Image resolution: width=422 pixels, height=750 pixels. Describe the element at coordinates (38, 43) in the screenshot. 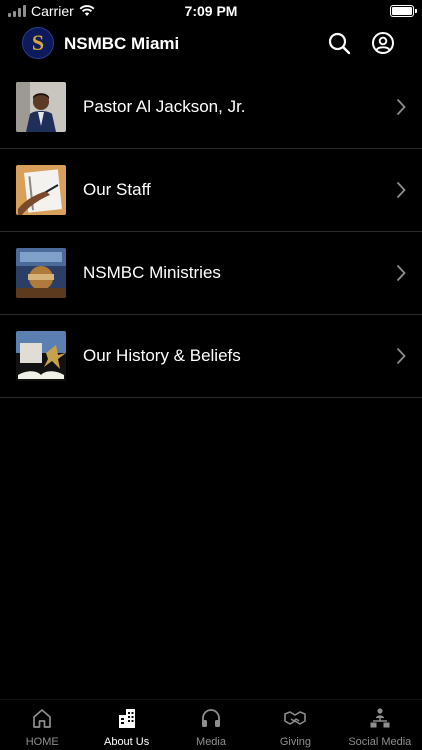

I see `app-logo: S` at that location.